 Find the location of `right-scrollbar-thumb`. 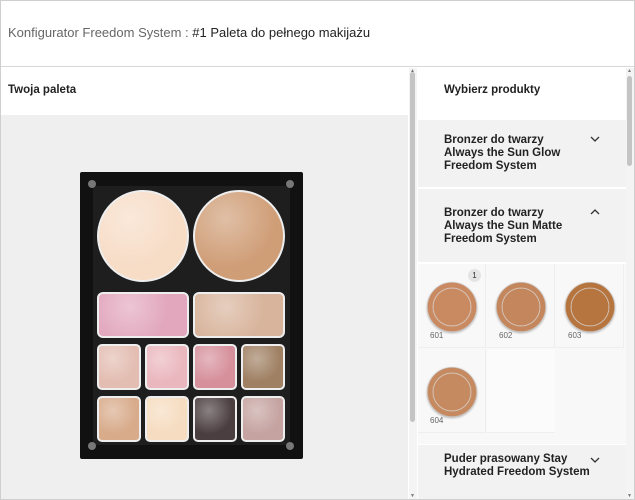

right-scrollbar-thumb is located at coordinates (629, 121).